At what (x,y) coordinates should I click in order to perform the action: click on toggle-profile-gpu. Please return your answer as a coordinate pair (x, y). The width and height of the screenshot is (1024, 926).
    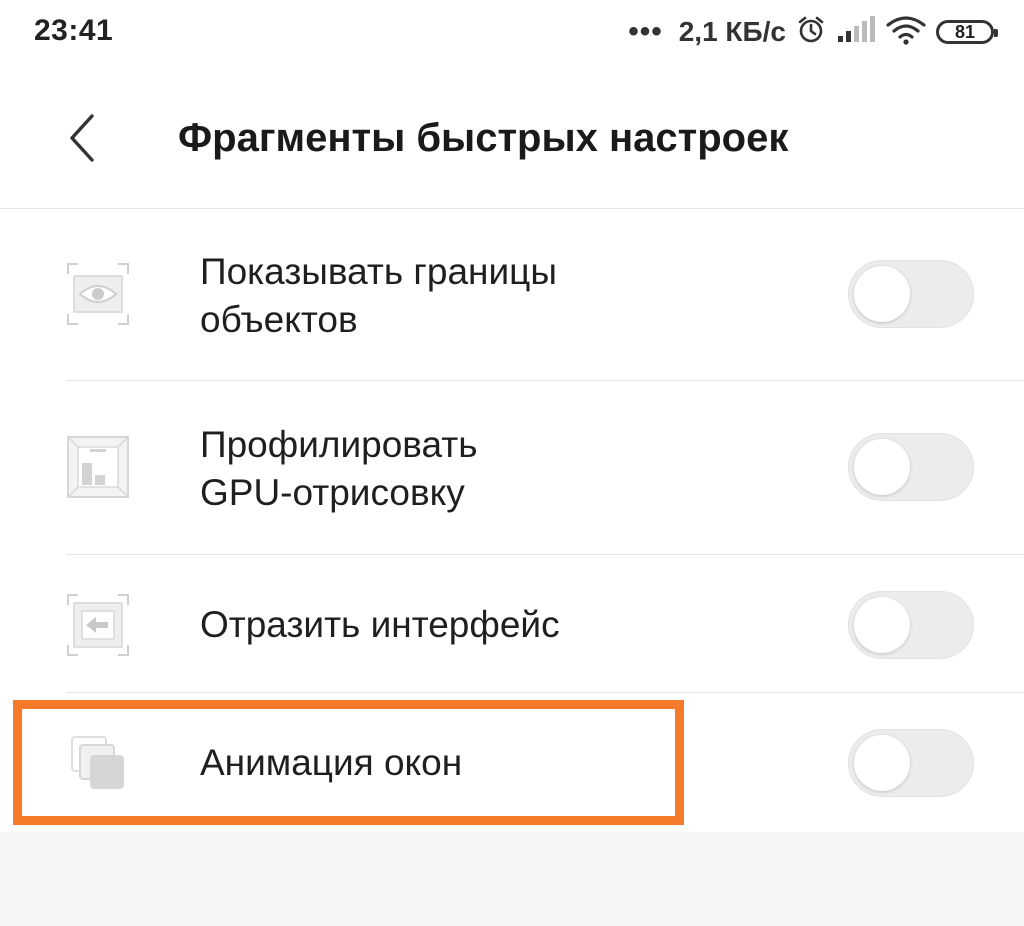
    Looking at the image, I should click on (911, 467).